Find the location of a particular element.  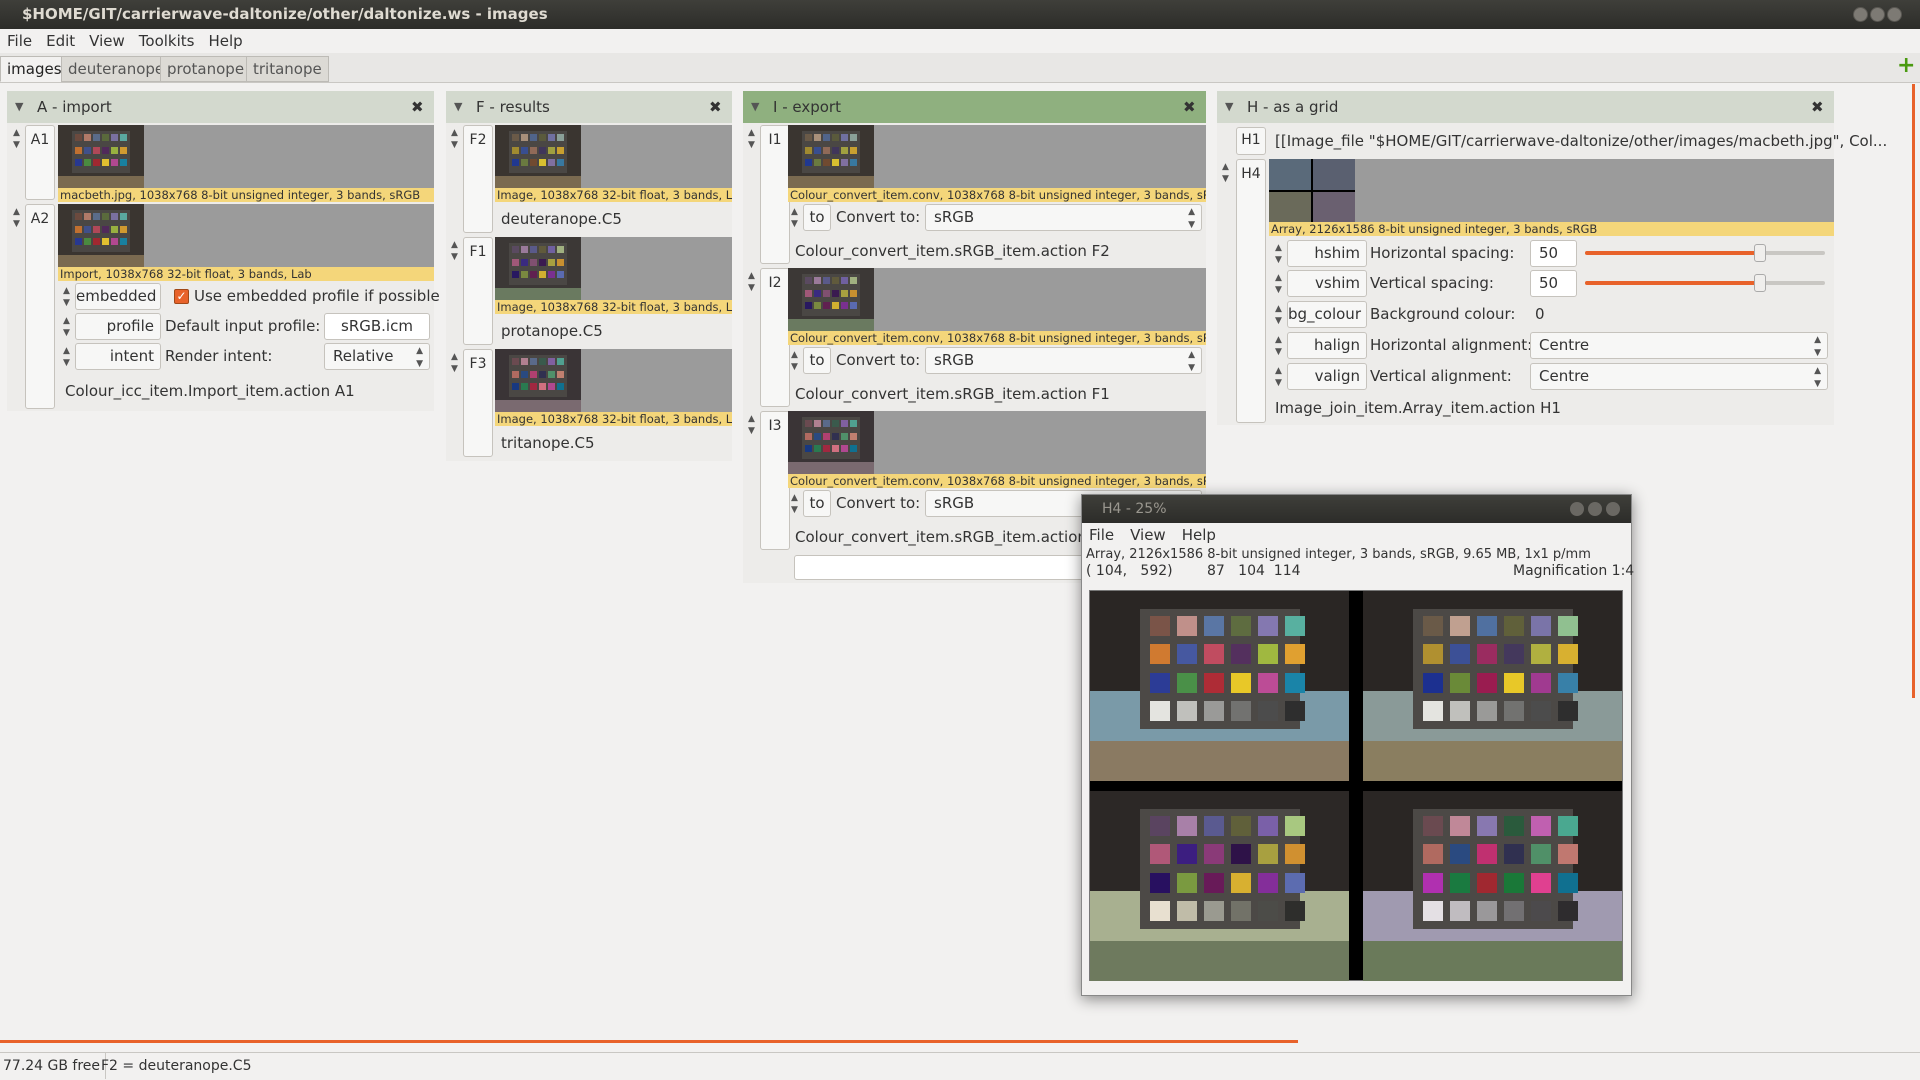

image-viewer-titlebar: H4 - 25% is located at coordinates (1356, 509).